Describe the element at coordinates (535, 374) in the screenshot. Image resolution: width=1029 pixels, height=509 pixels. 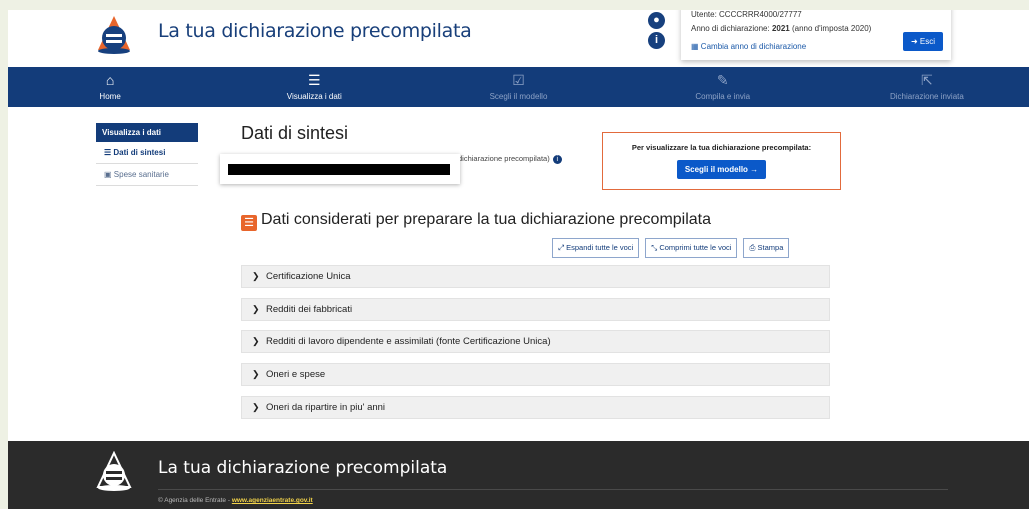
I see `accordion-item: ❯ Oneri e spese` at that location.